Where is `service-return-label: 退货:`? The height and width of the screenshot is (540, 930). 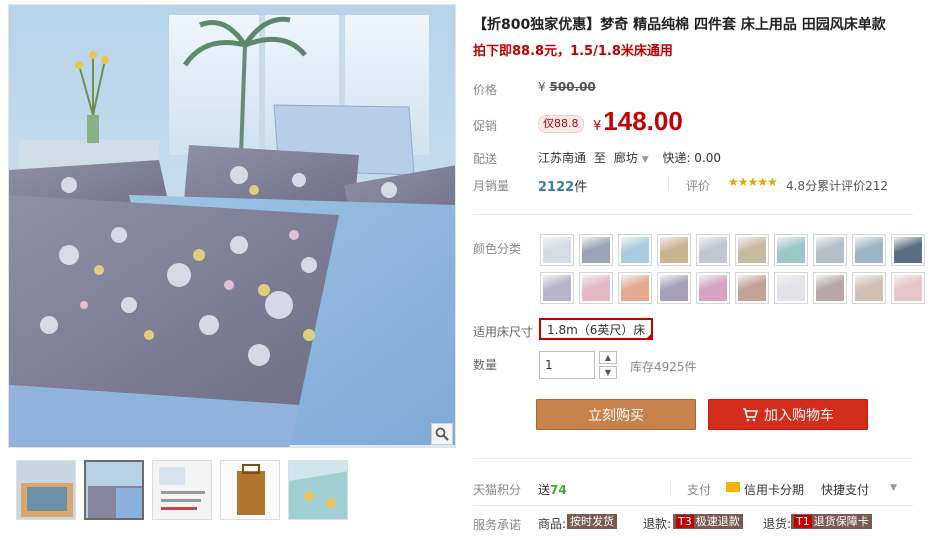
service-return-label: 退货: is located at coordinates (777, 524).